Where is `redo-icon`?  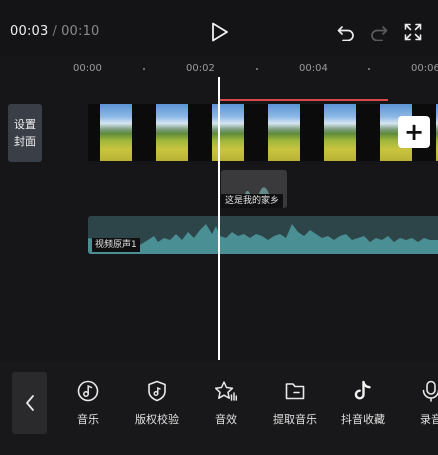 redo-icon is located at coordinates (379, 32).